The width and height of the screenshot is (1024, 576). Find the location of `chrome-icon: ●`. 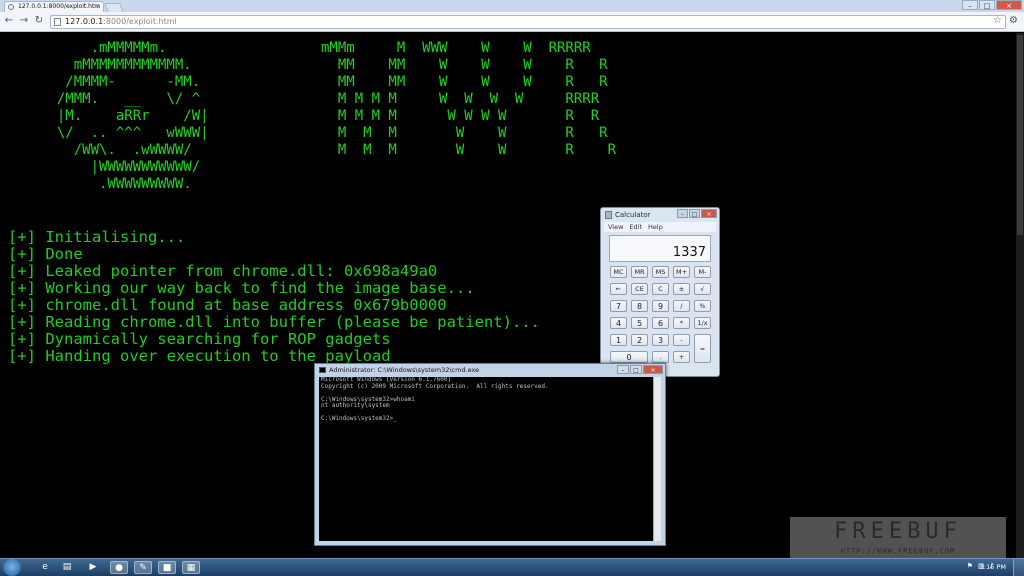

chrome-icon: ● is located at coordinates (119, 567).